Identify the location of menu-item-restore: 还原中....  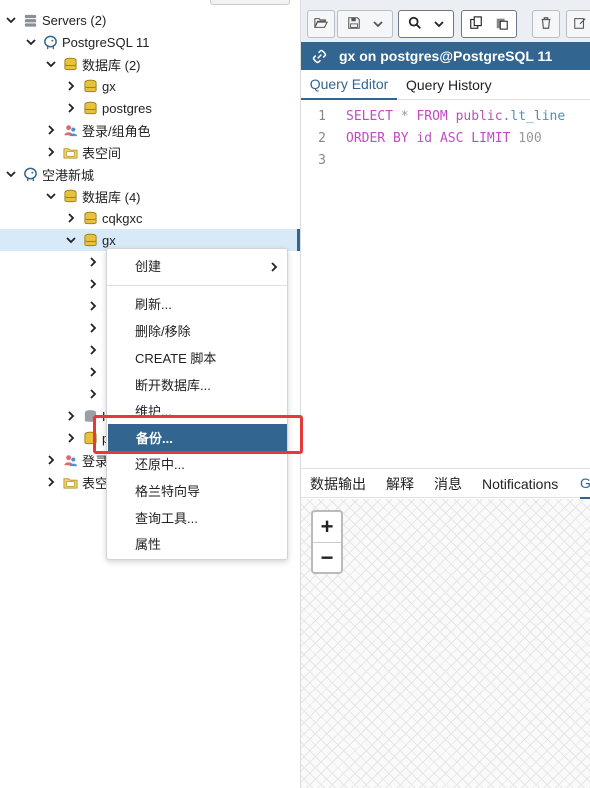
(197, 463).